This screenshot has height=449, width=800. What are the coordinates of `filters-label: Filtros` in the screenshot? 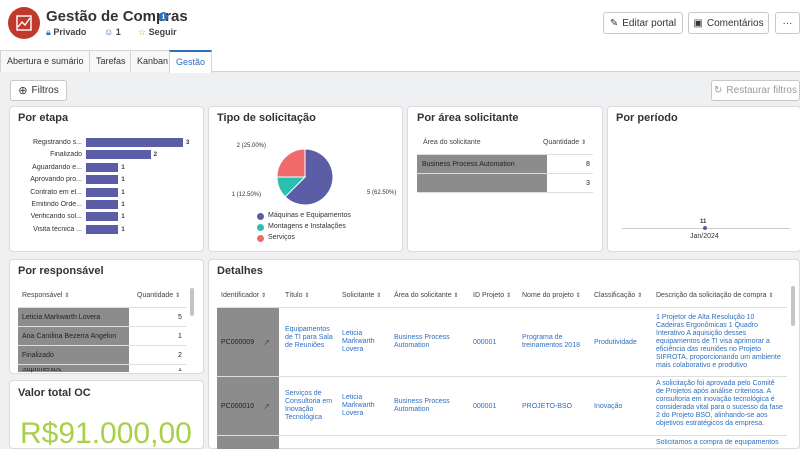 It's located at (45, 90).